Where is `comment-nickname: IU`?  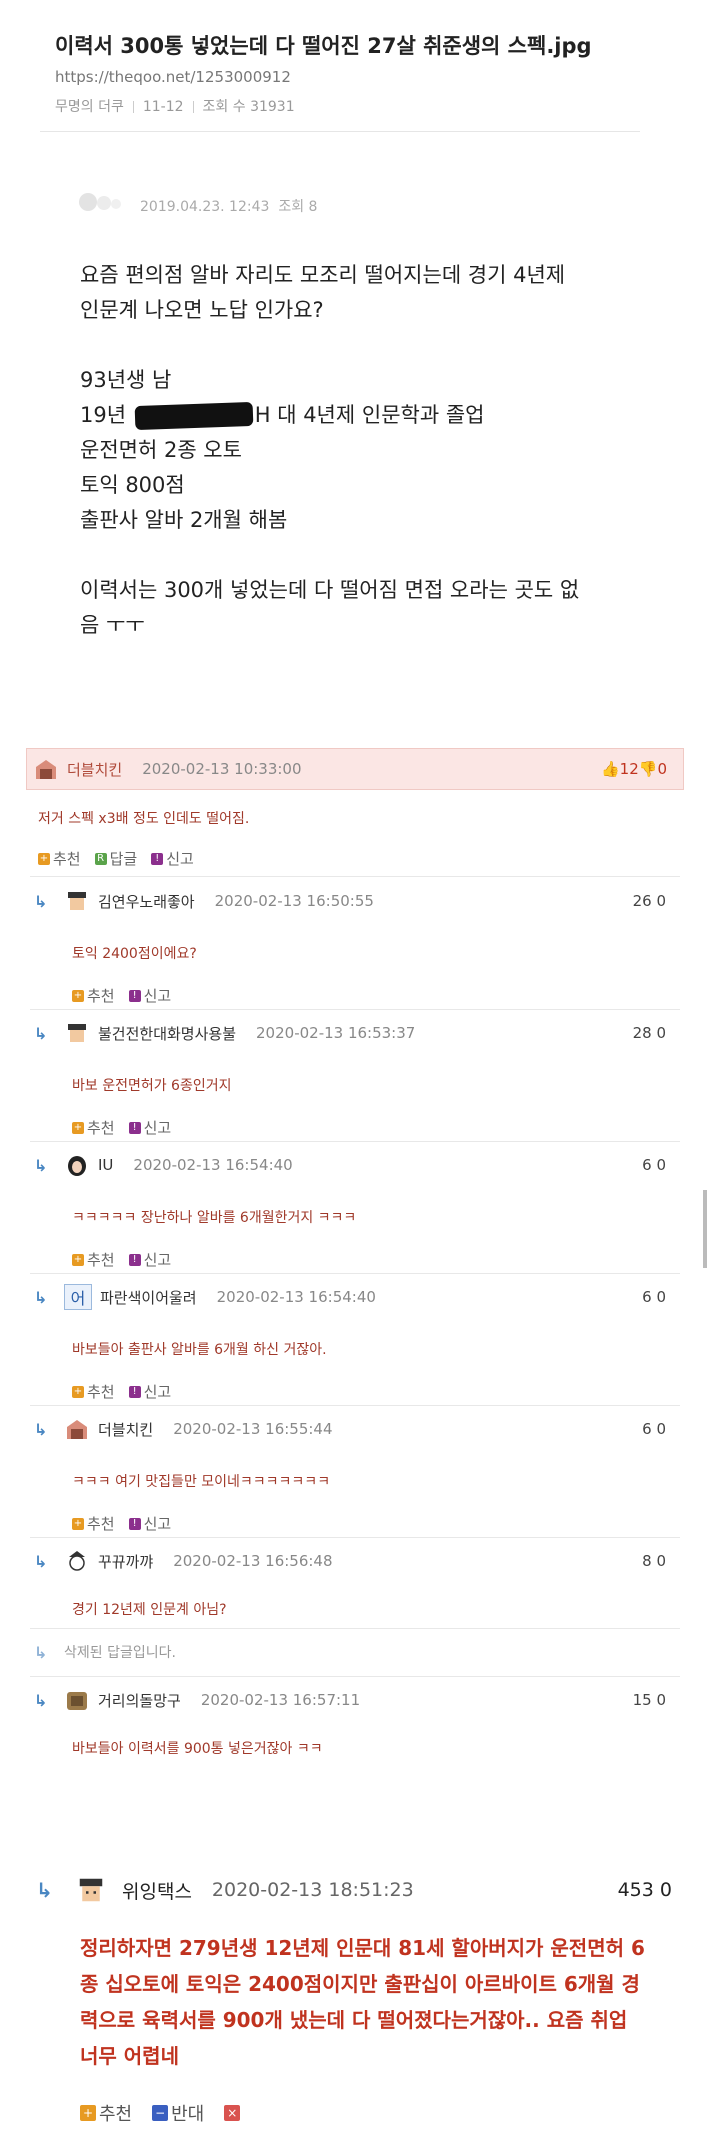 comment-nickname: IU is located at coordinates (105, 1165).